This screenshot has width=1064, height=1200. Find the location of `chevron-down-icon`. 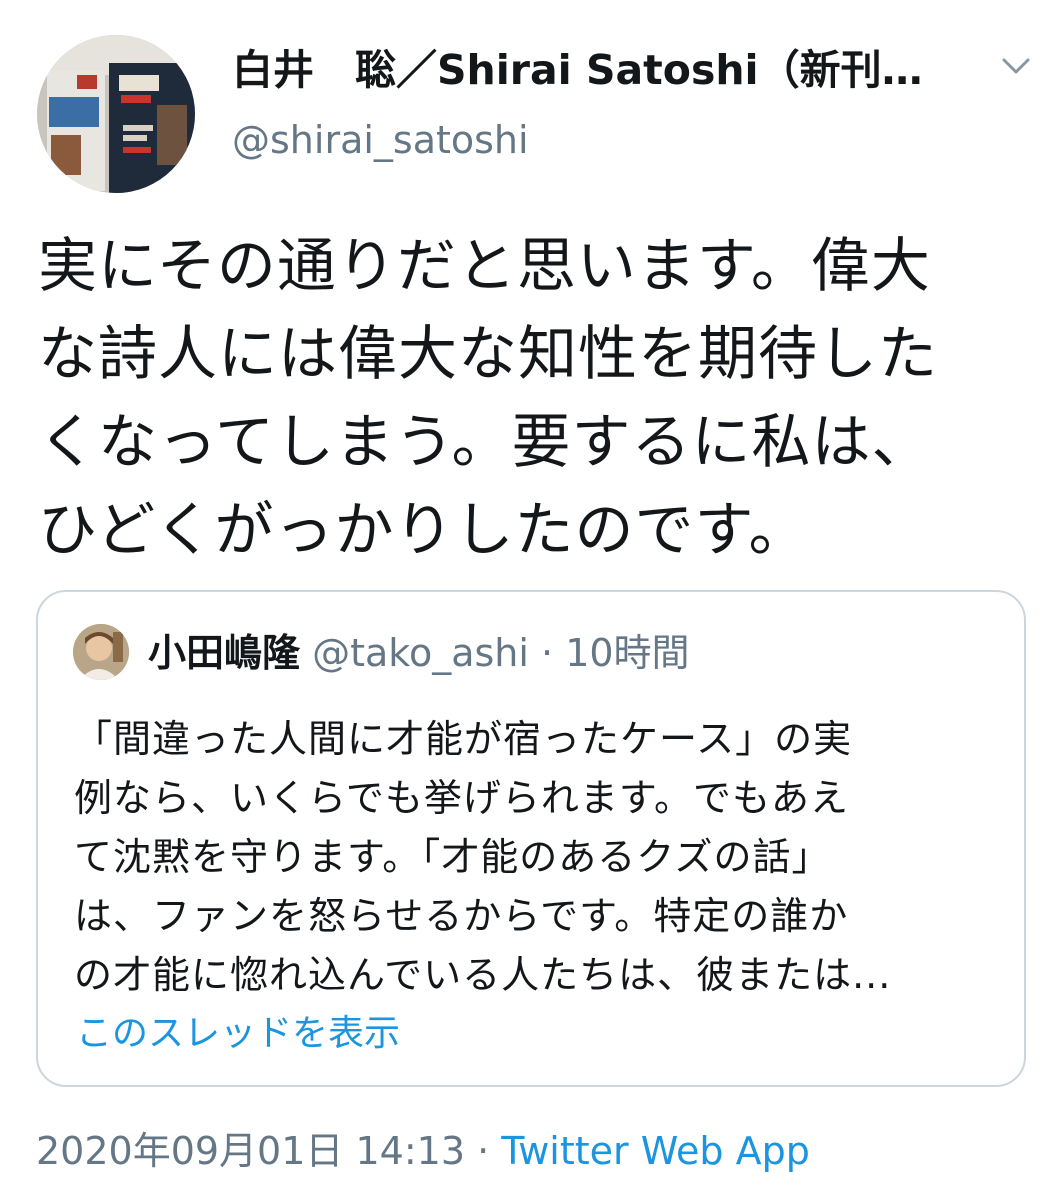

chevron-down-icon is located at coordinates (1016, 66).